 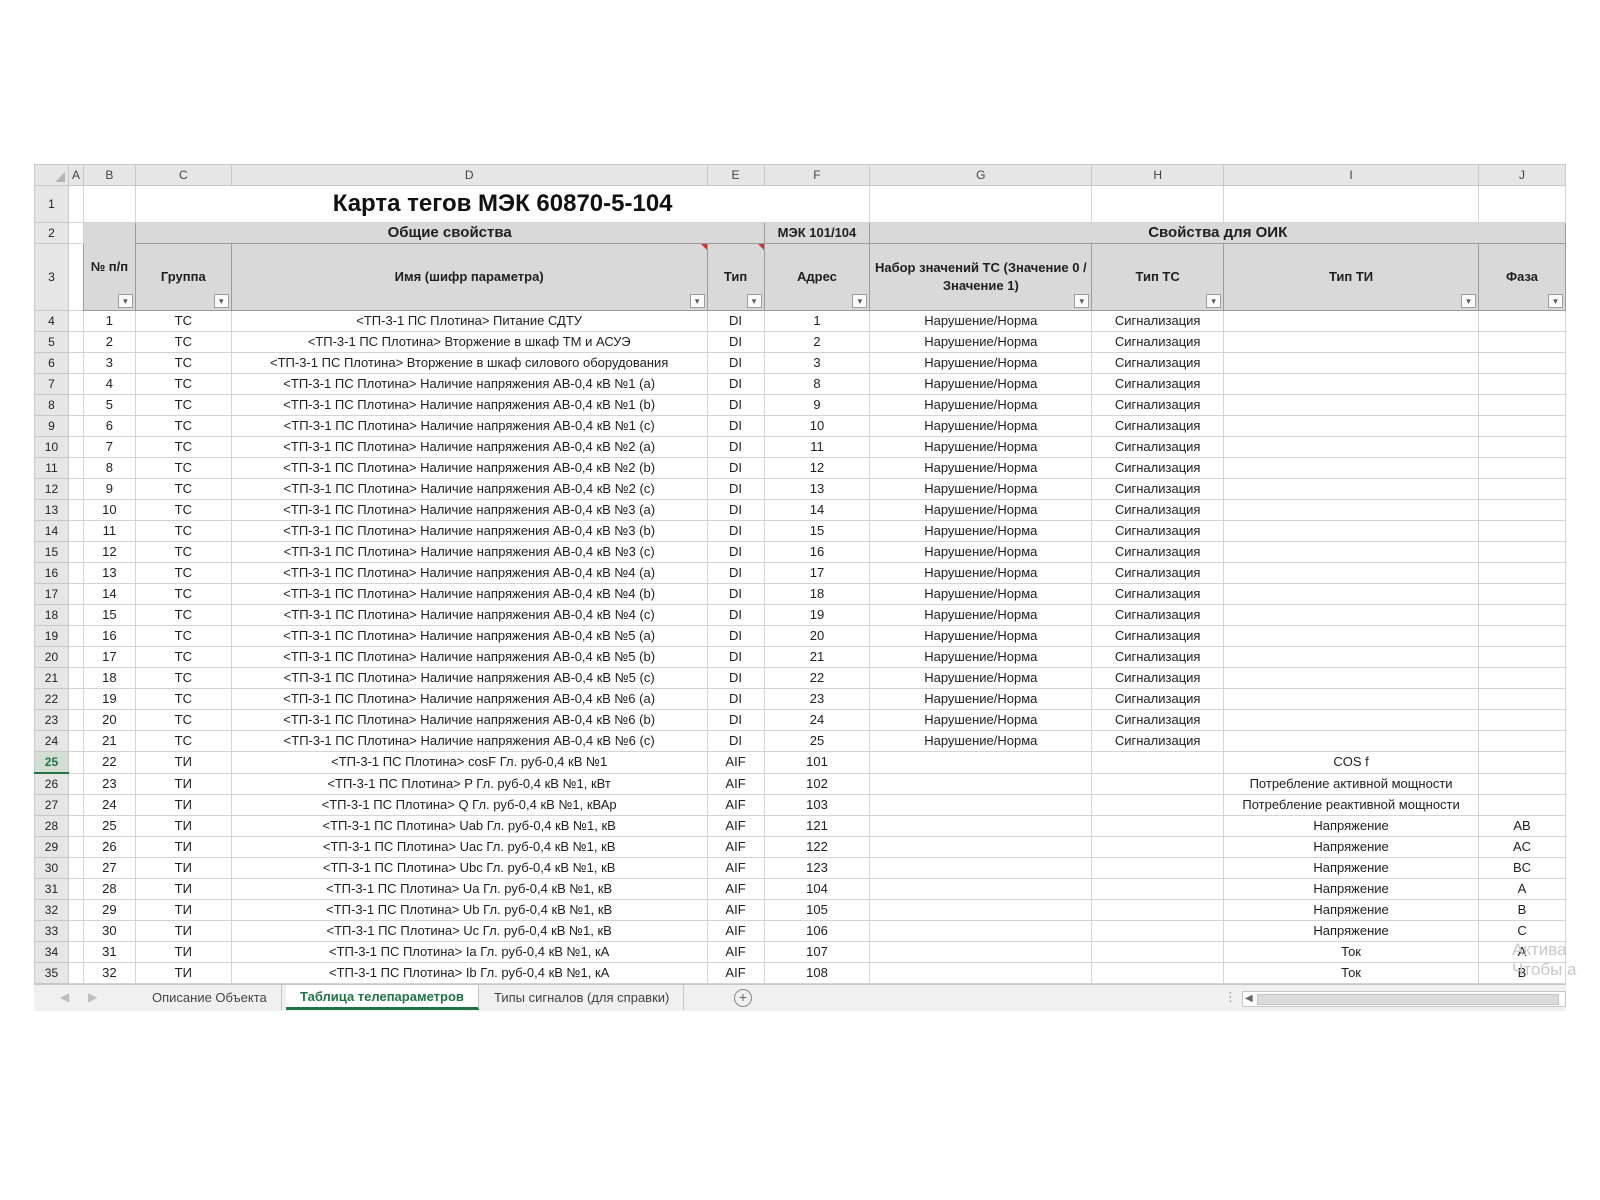 I want to click on band-oik-properties: Свойства для ОИК, so click(x=1217, y=233).